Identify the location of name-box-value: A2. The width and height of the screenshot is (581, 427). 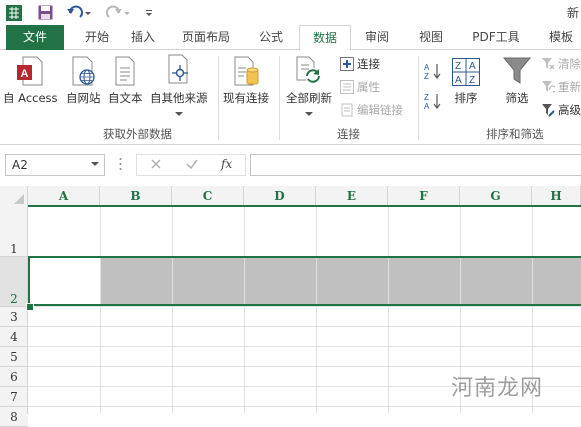
(20, 165).